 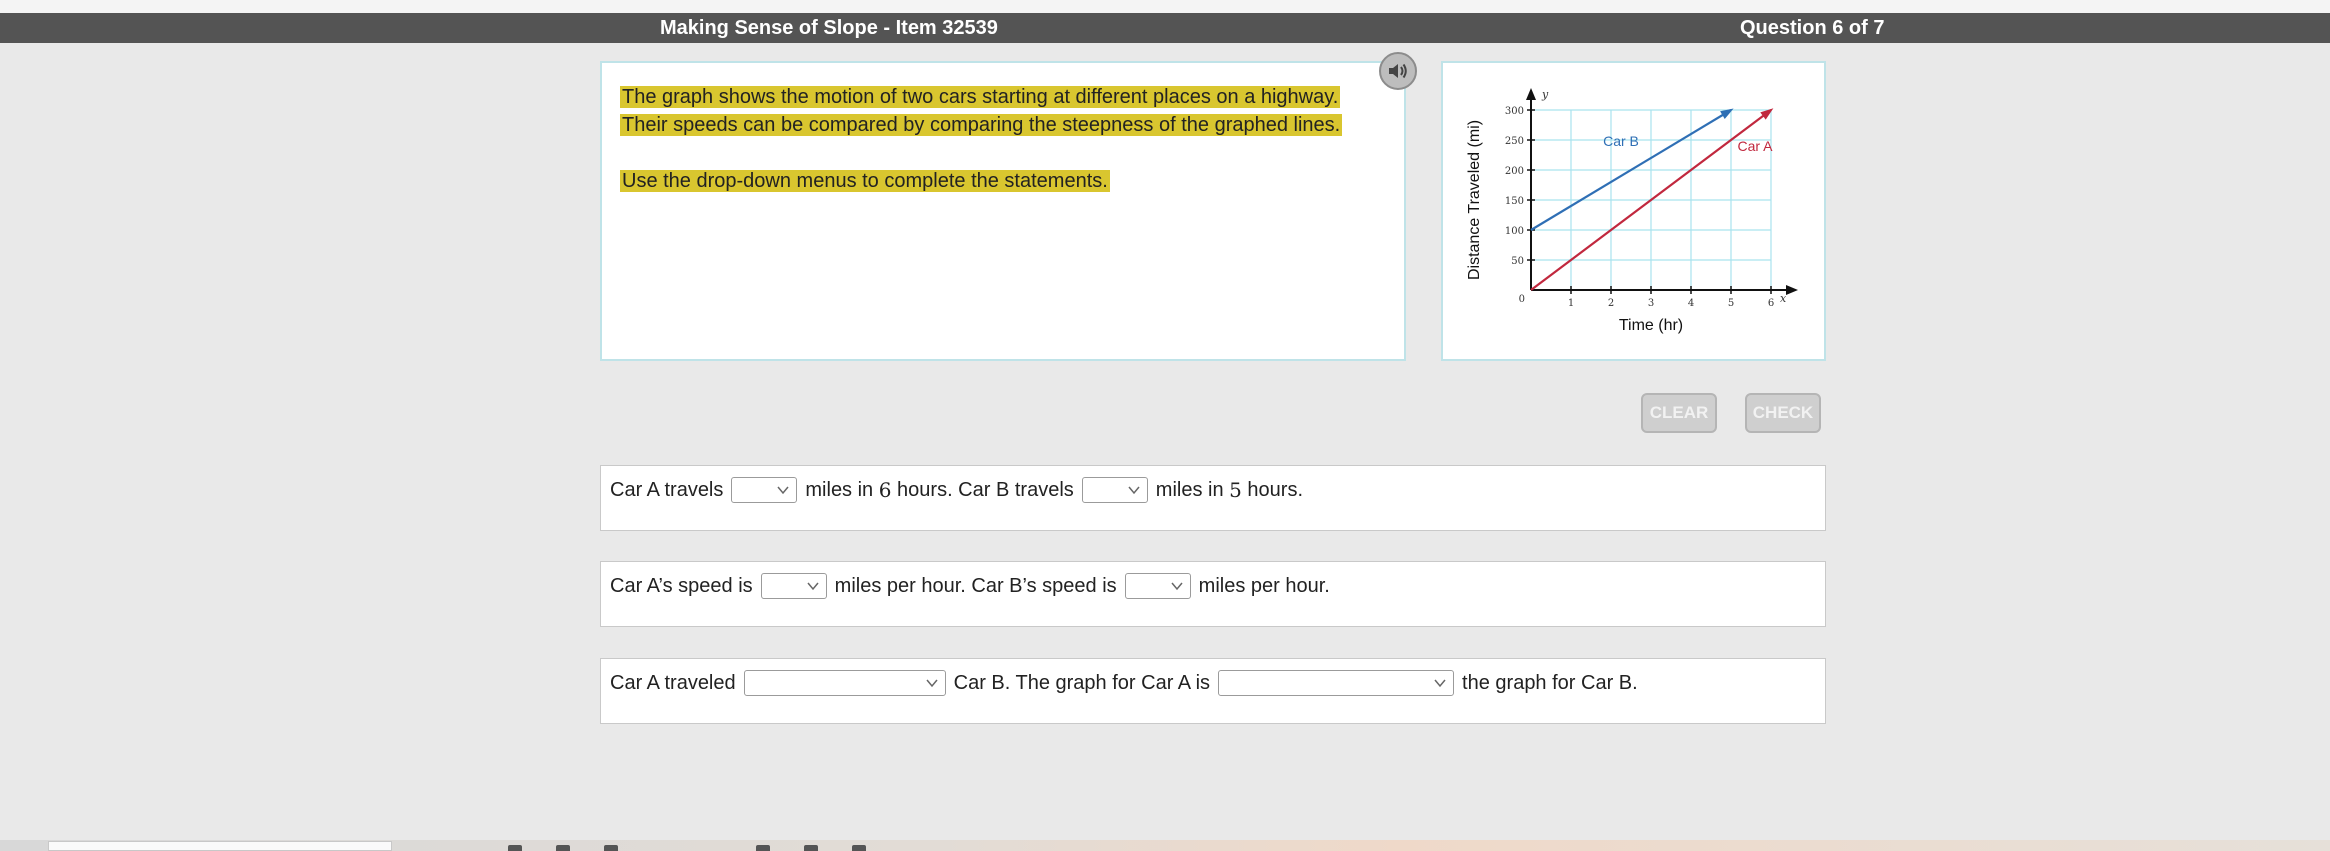 I want to click on statement-3-text-c: the graph for Car B., so click(x=1550, y=683).